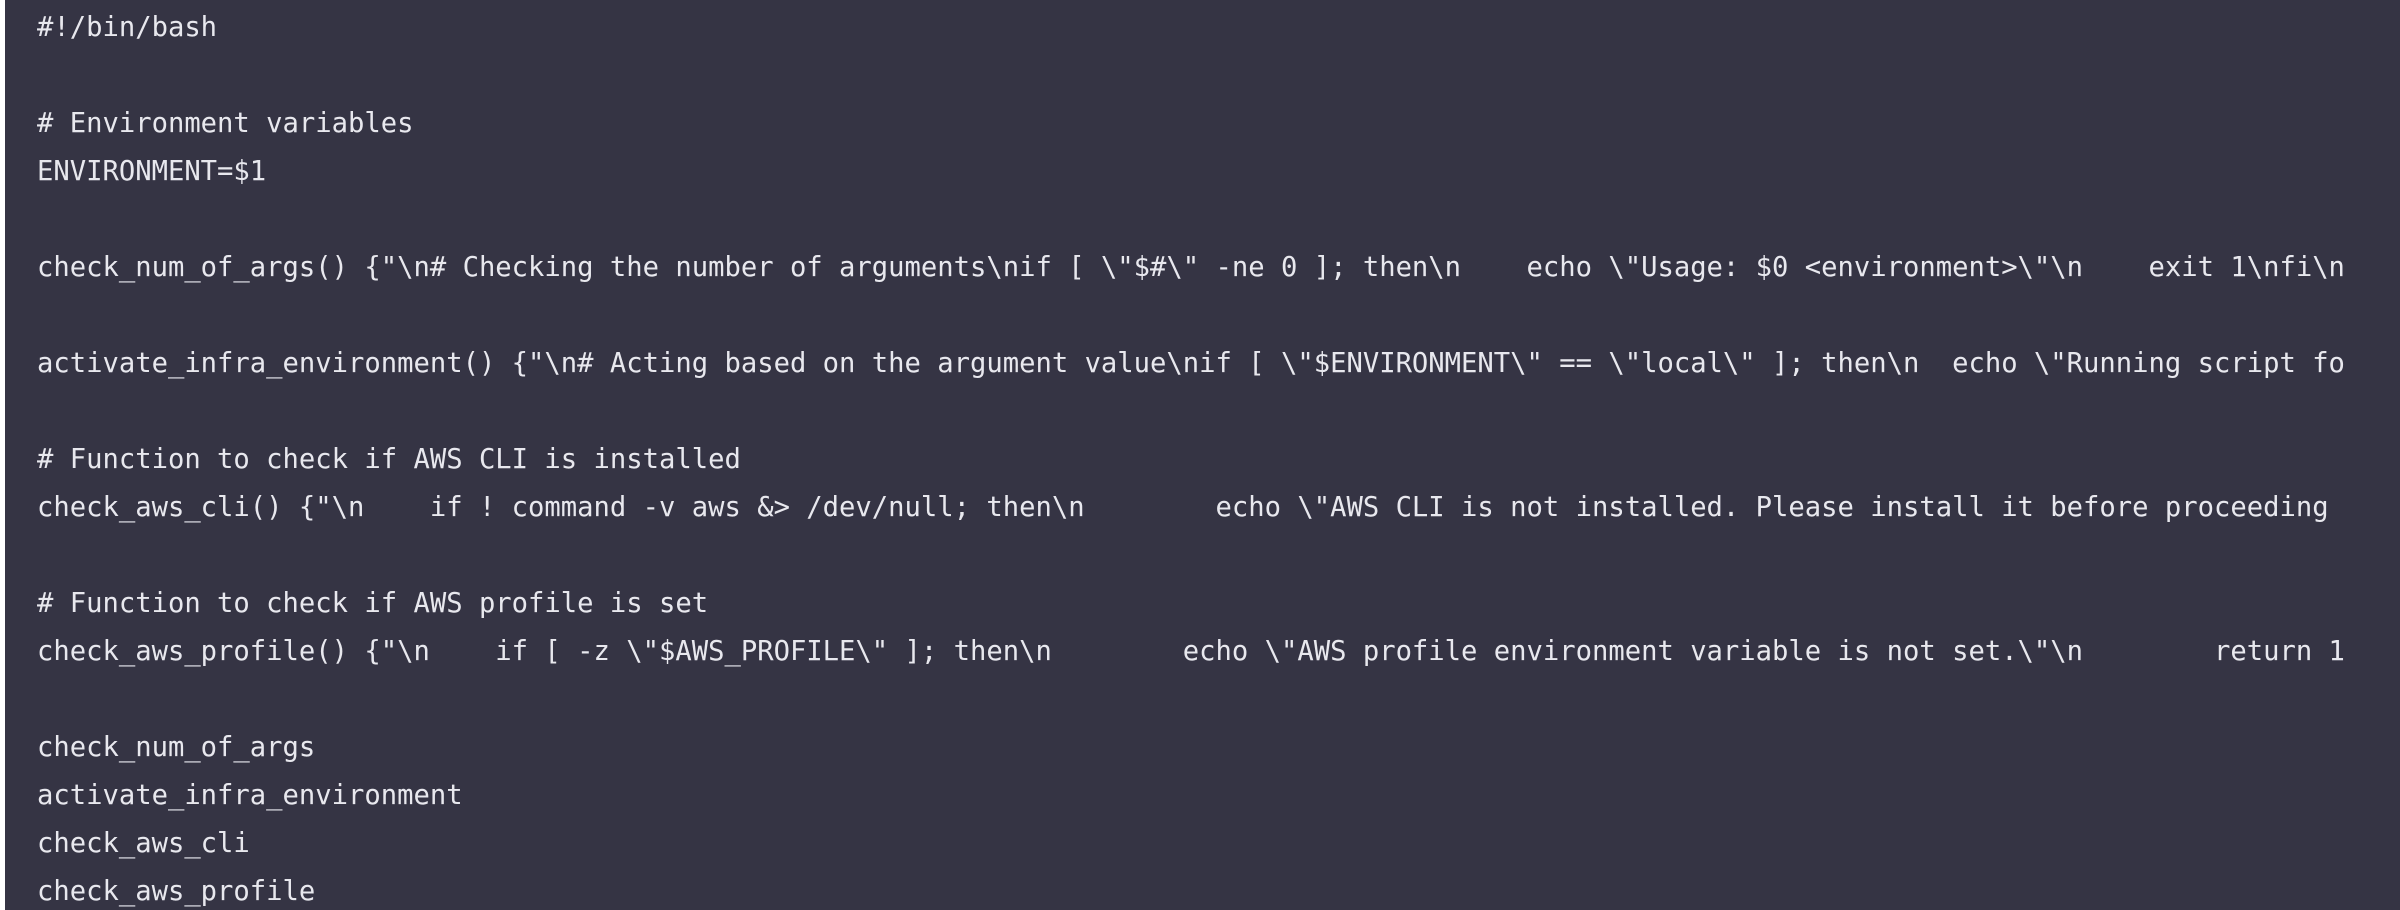  What do you see at coordinates (143, 843) in the screenshot?
I see `code-line-call-check-aws-cli: check_aws_cli` at bounding box center [143, 843].